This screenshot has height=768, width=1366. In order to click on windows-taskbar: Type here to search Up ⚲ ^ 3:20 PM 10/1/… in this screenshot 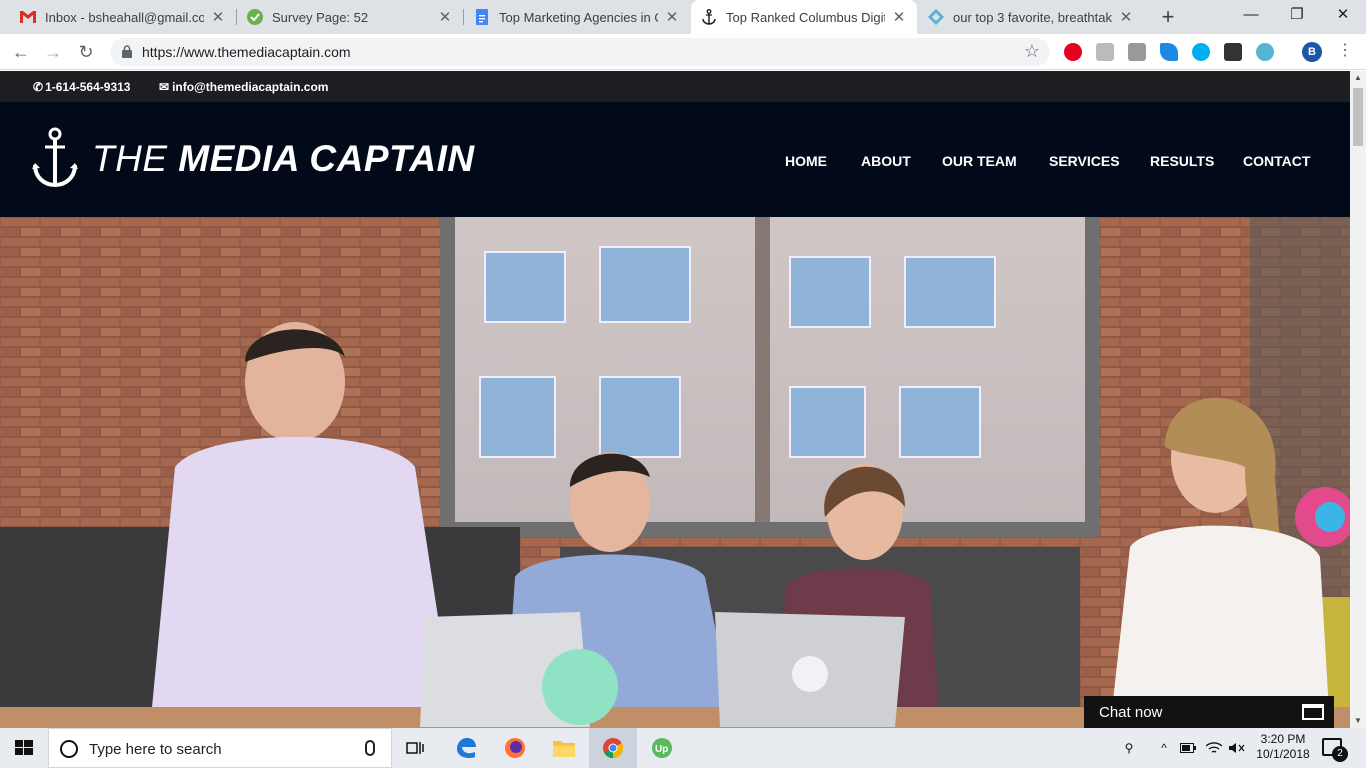, I will do `click(683, 748)`.